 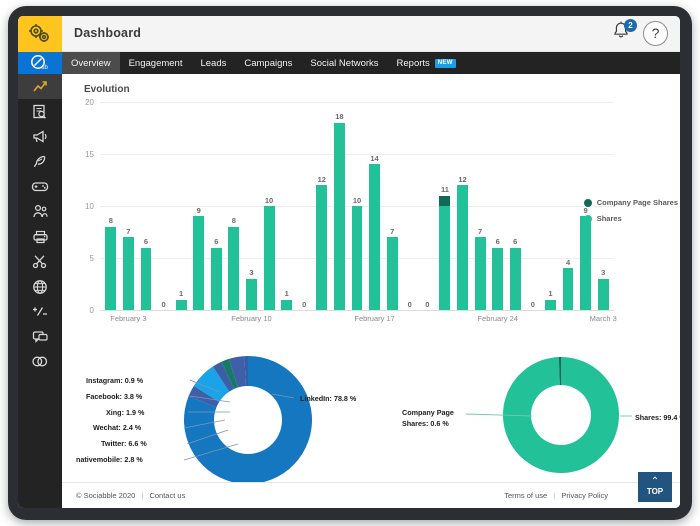 What do you see at coordinates (657, 417) in the screenshot?
I see `donut-label: Shares: 99.4 %` at bounding box center [657, 417].